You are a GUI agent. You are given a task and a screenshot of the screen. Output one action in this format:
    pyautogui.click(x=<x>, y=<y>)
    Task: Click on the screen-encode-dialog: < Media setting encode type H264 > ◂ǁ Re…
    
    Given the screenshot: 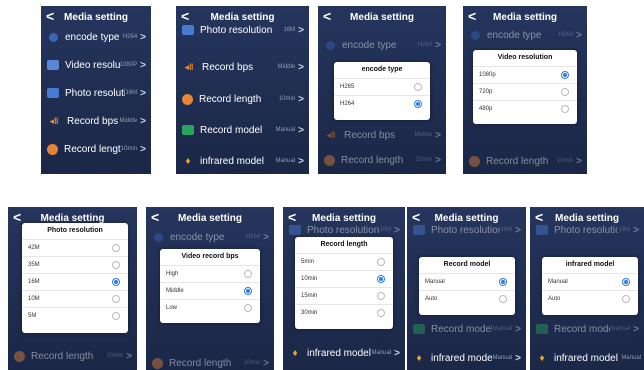 What is the action you would take?
    pyautogui.click(x=382, y=90)
    